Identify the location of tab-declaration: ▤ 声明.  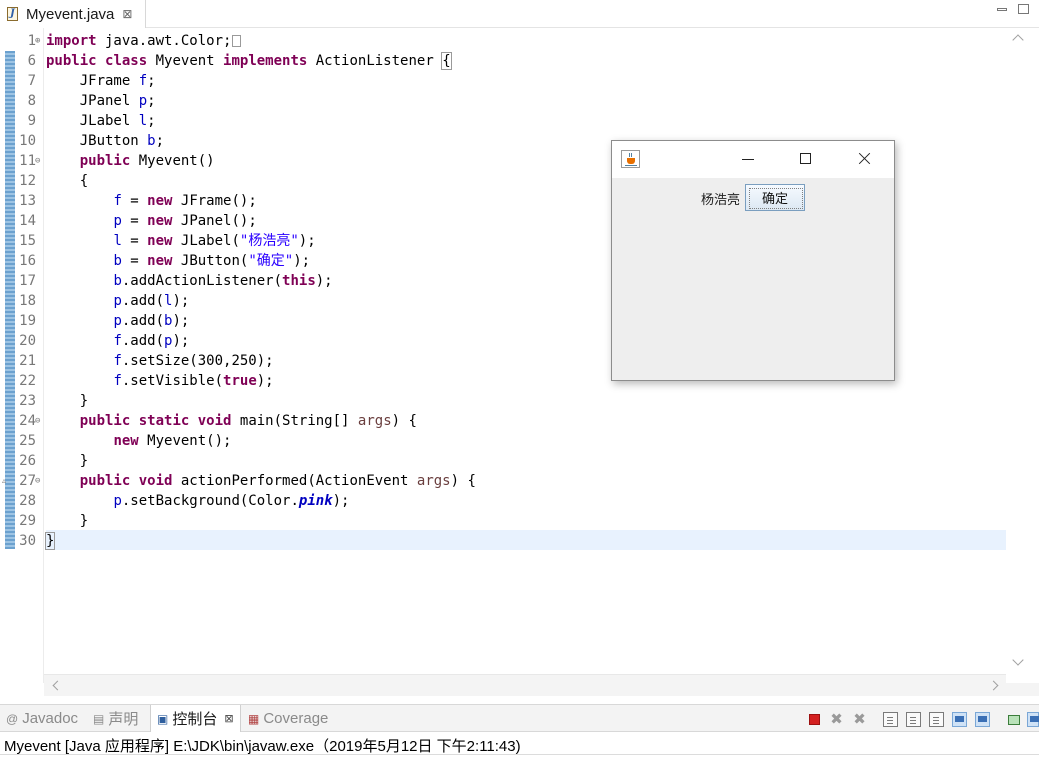
(115, 718).